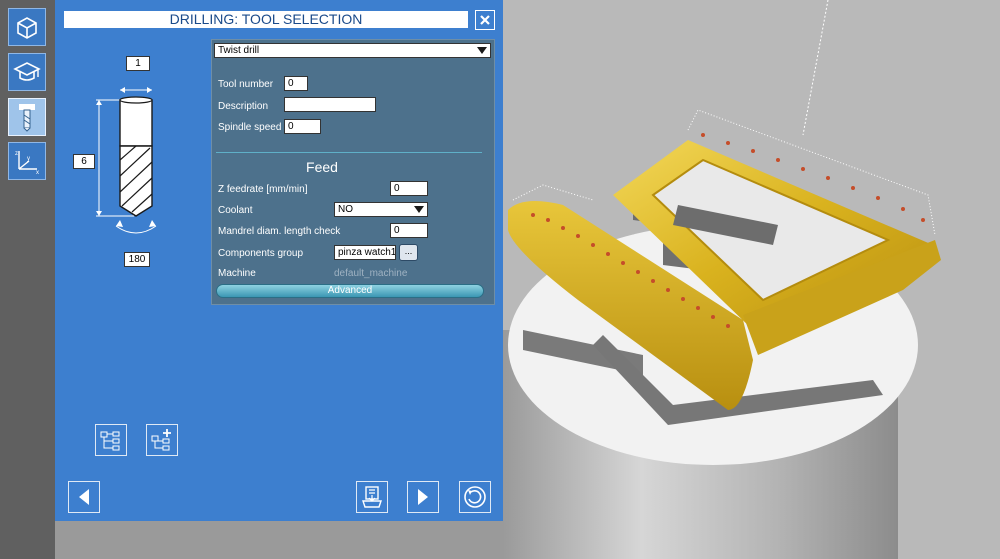 The image size is (1000, 559). I want to click on tree-add-button, so click(162, 440).